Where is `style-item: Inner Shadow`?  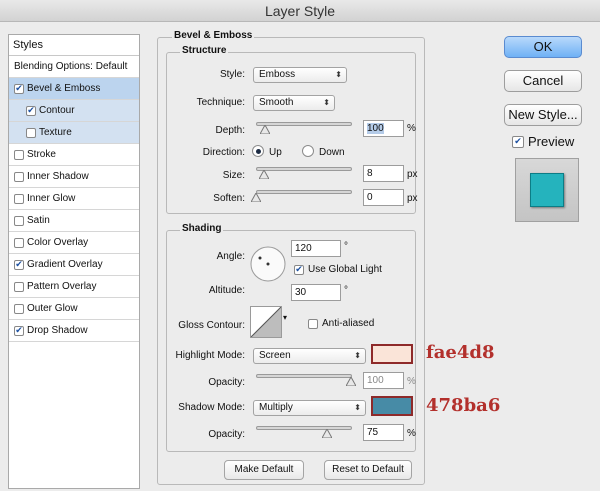
style-item: Inner Shadow is located at coordinates (74, 177).